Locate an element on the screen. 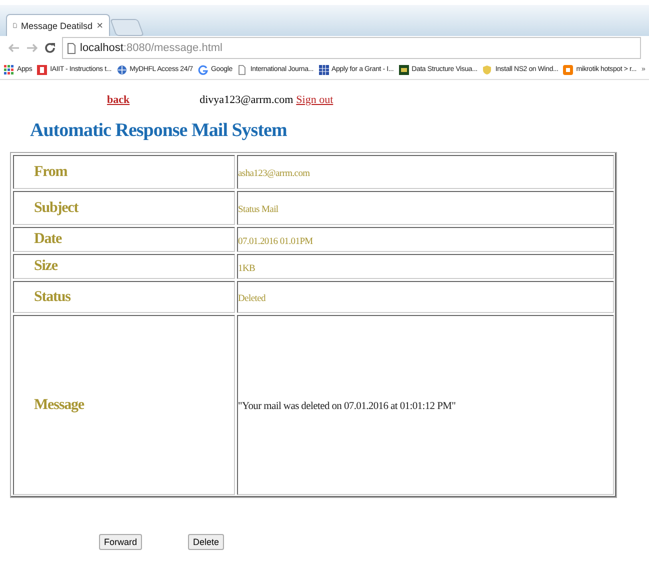 Image resolution: width=649 pixels, height=567 pixels. shield-icon is located at coordinates (487, 69).